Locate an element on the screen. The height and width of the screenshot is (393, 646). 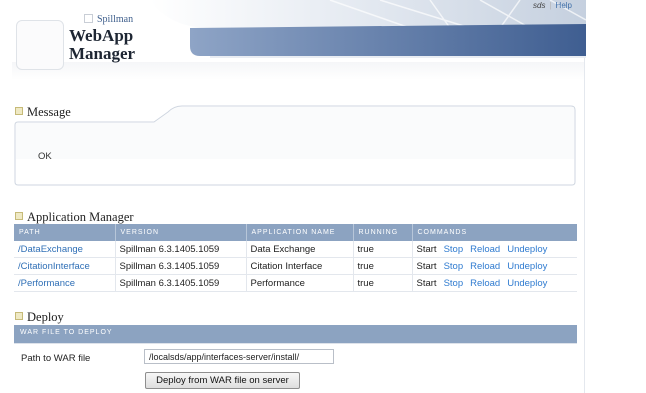
app-manager-section-title: Application Manager is located at coordinates (74, 217).